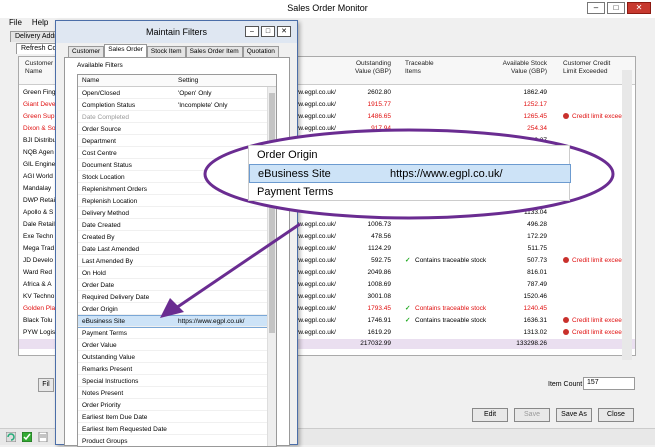 The width and height of the screenshot is (655, 447). What do you see at coordinates (446, 174) in the screenshot?
I see `zoom-value: https://www.egpl.co.uk/` at bounding box center [446, 174].